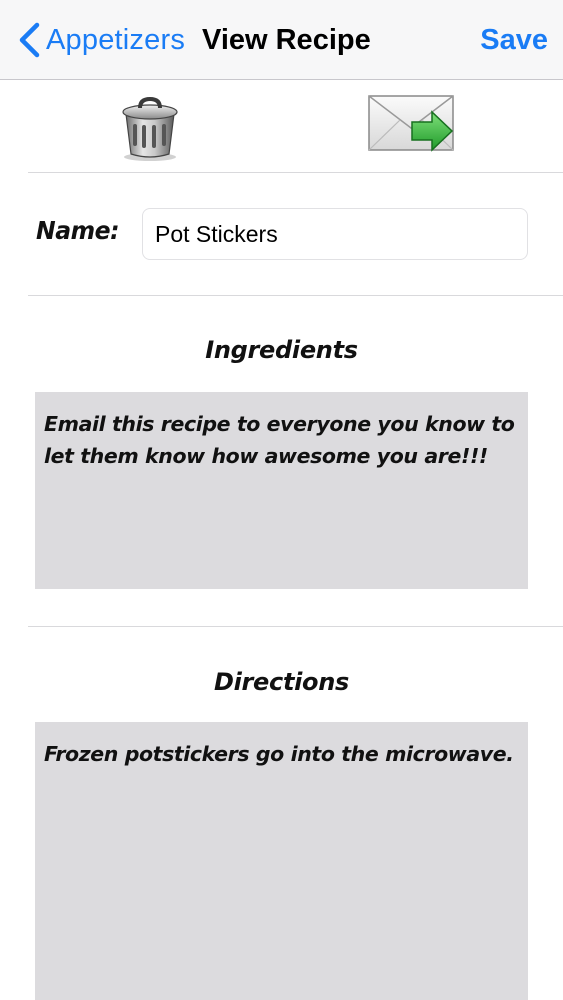  Describe the element at coordinates (281, 350) in the screenshot. I see `ingredients-heading: Ingredients` at that location.